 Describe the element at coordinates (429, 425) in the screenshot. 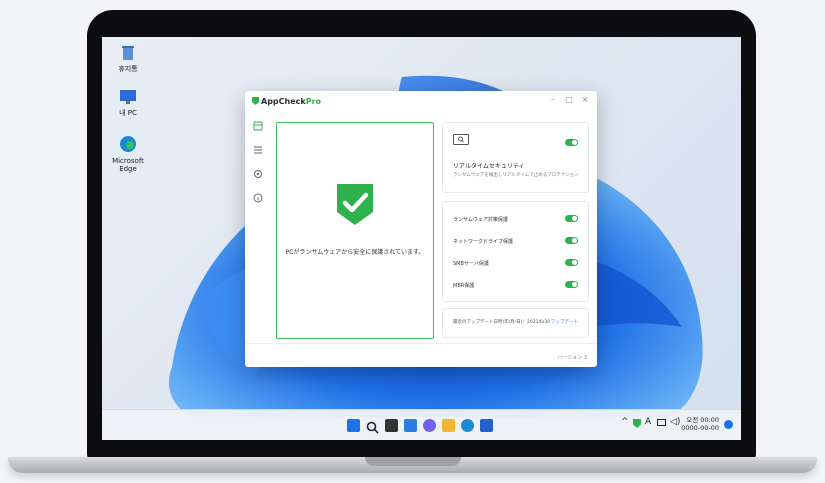

I see `chat-icon` at that location.